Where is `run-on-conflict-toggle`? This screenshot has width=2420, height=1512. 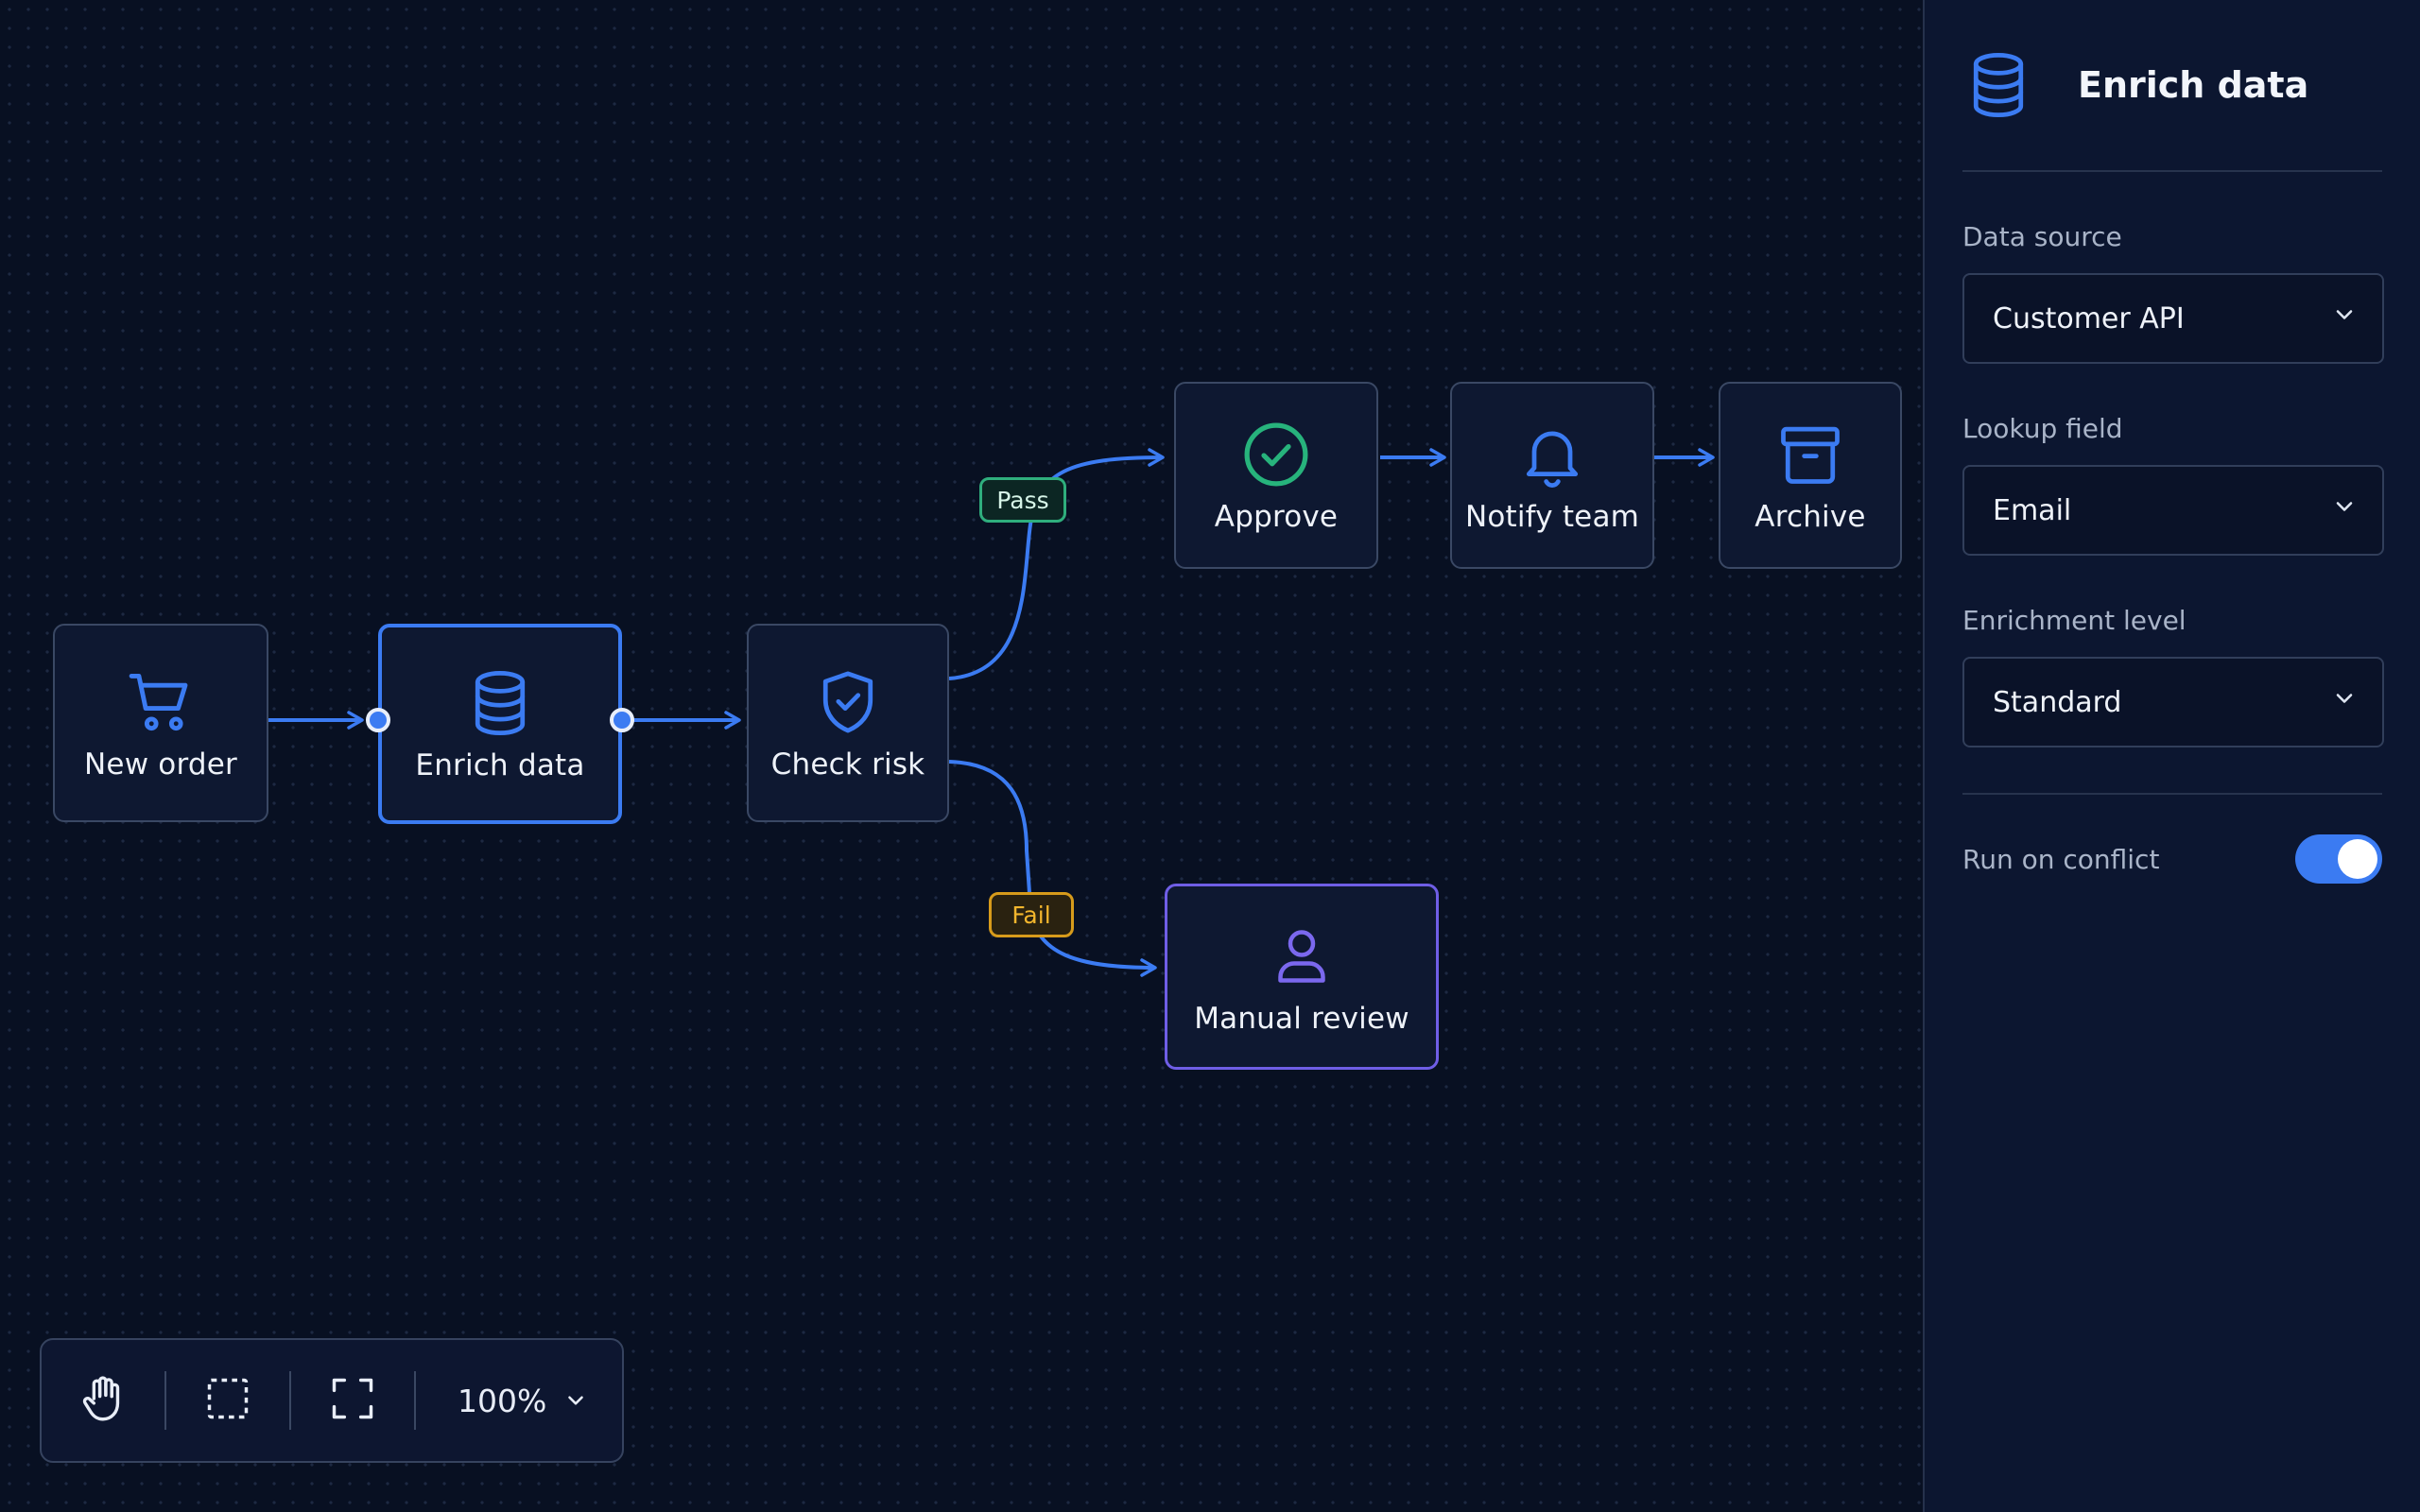 run-on-conflict-toggle is located at coordinates (2338, 859).